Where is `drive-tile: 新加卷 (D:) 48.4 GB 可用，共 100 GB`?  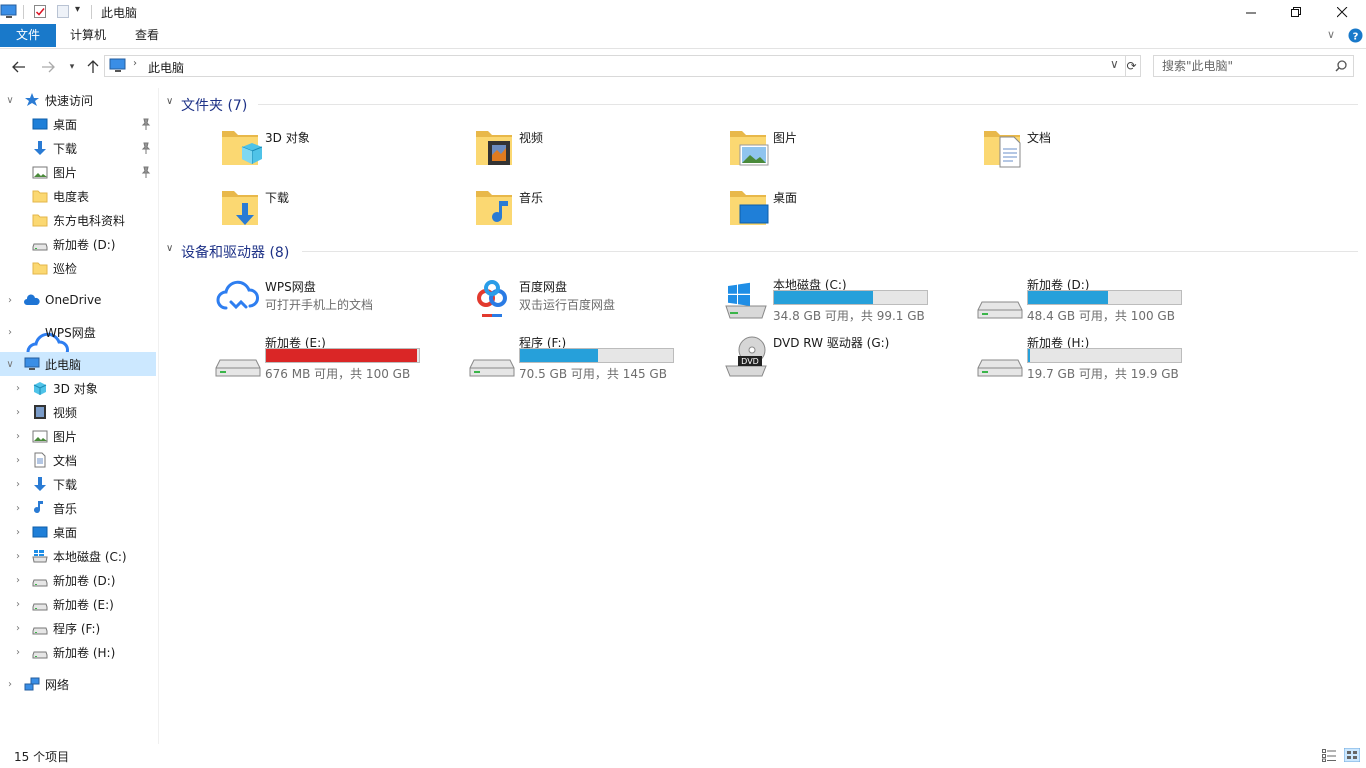 drive-tile: 新加卷 (D:) 48.4 GB 可用，共 100 GB is located at coordinates (1101, 300).